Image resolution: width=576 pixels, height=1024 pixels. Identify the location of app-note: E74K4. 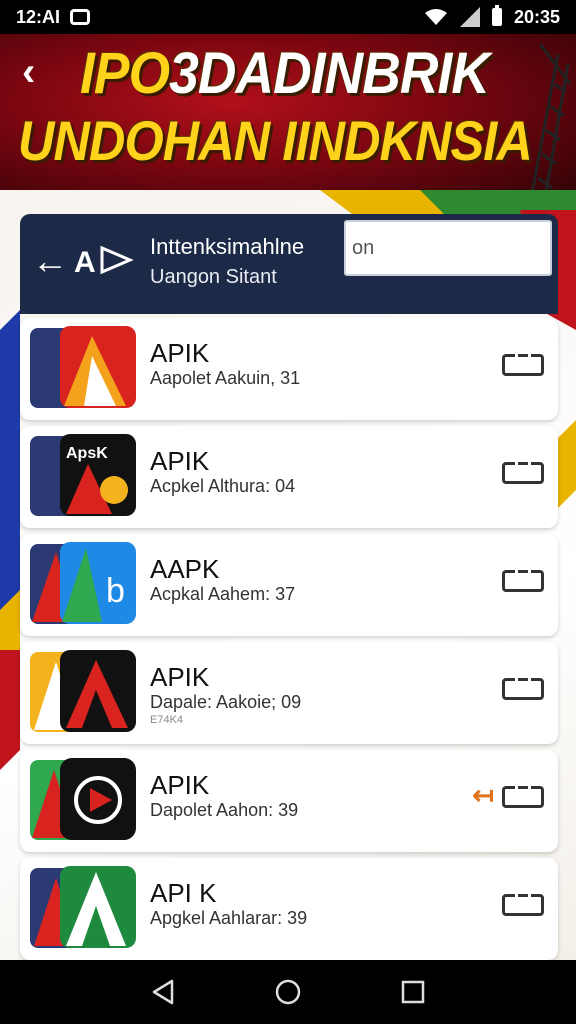
(167, 720).